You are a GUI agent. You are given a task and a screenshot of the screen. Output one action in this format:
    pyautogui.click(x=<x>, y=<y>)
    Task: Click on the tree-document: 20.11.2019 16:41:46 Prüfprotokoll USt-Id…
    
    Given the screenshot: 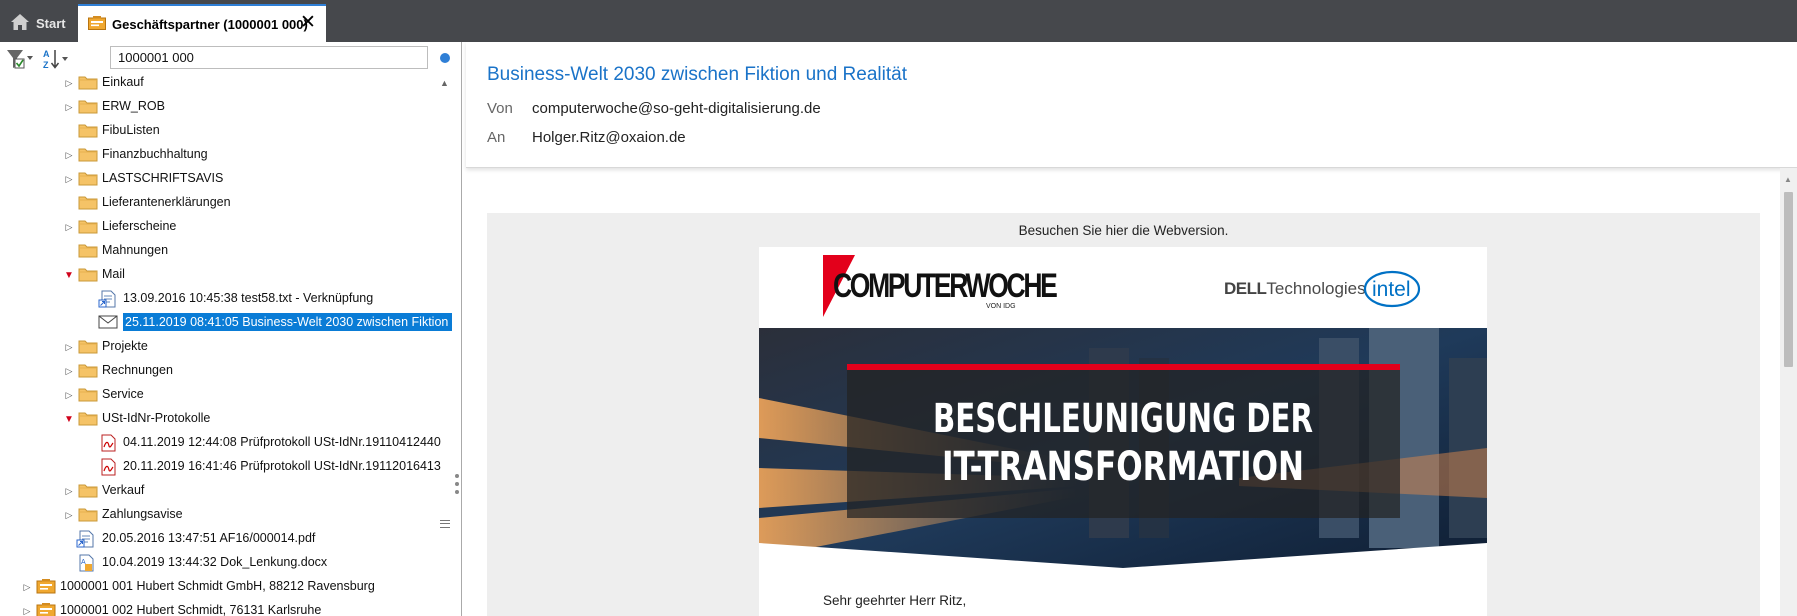 What is the action you would take?
    pyautogui.click(x=226, y=467)
    